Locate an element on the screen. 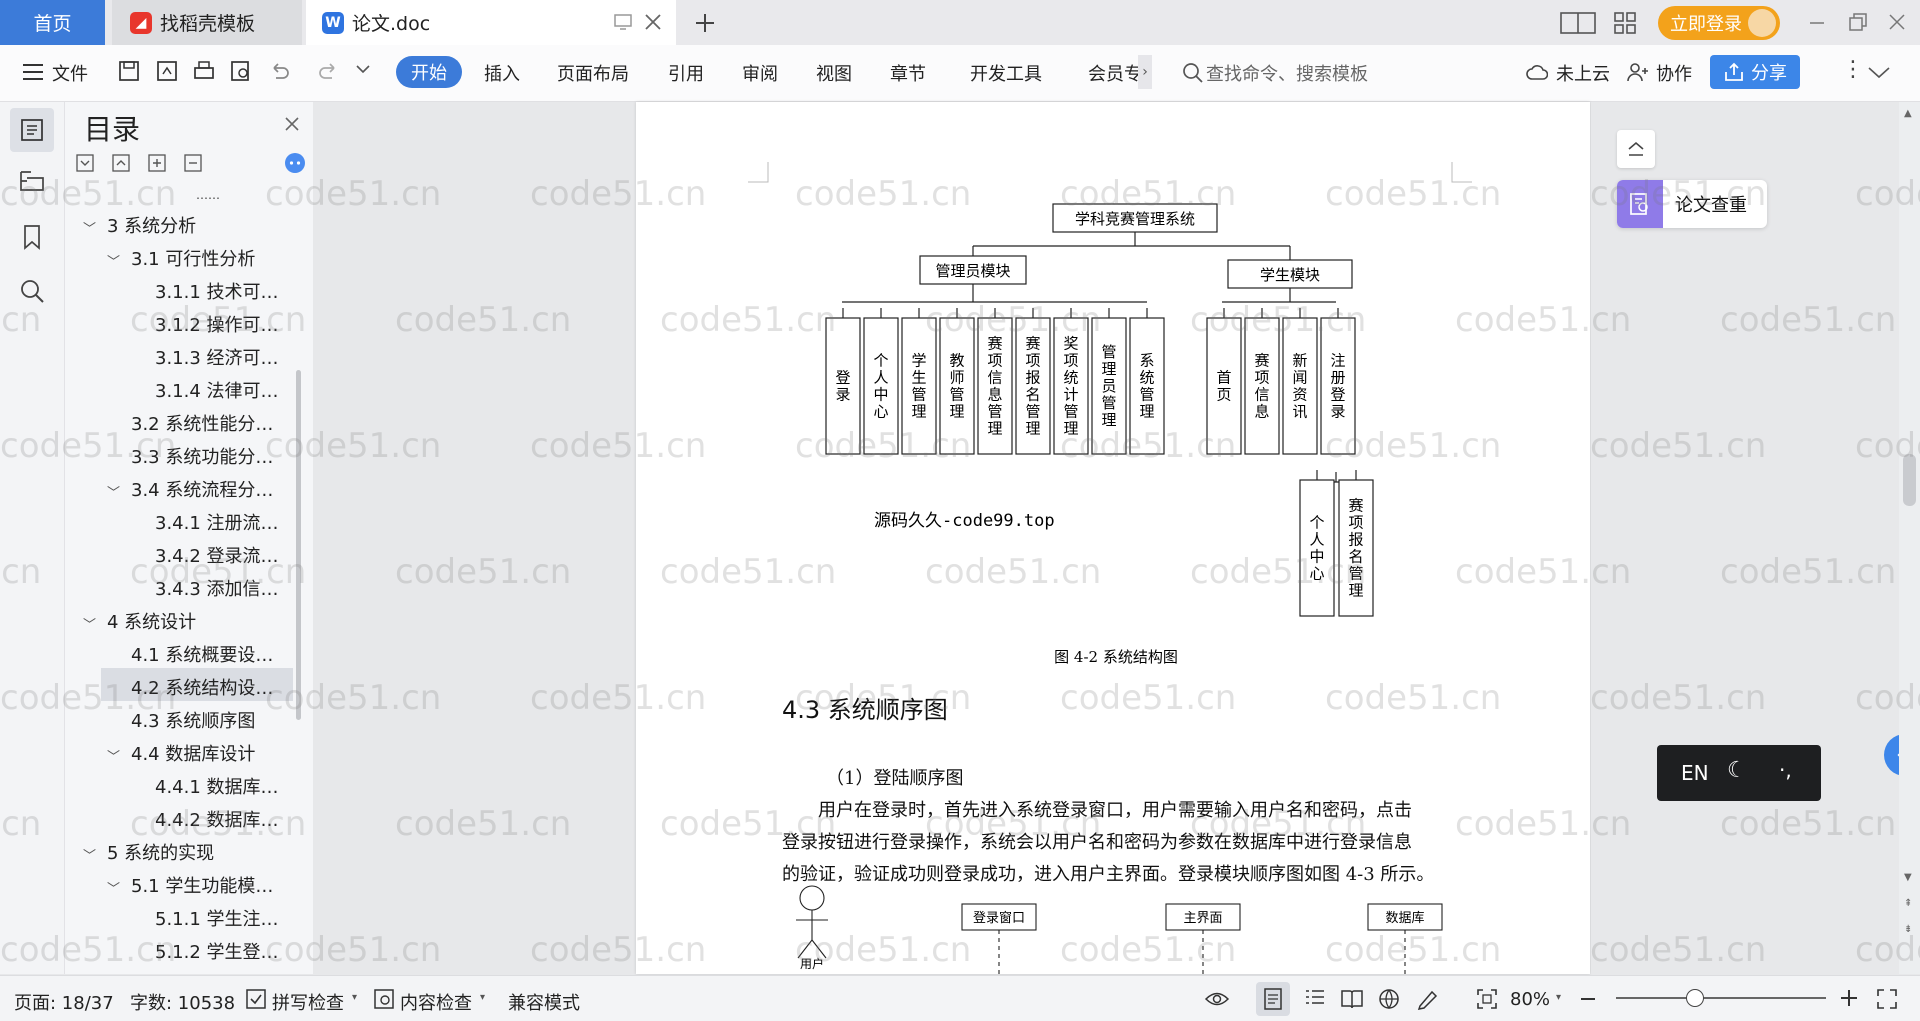 The height and width of the screenshot is (1021, 1920). command-search-input: 查找命令、搜索模板 is located at coordinates (1287, 73).